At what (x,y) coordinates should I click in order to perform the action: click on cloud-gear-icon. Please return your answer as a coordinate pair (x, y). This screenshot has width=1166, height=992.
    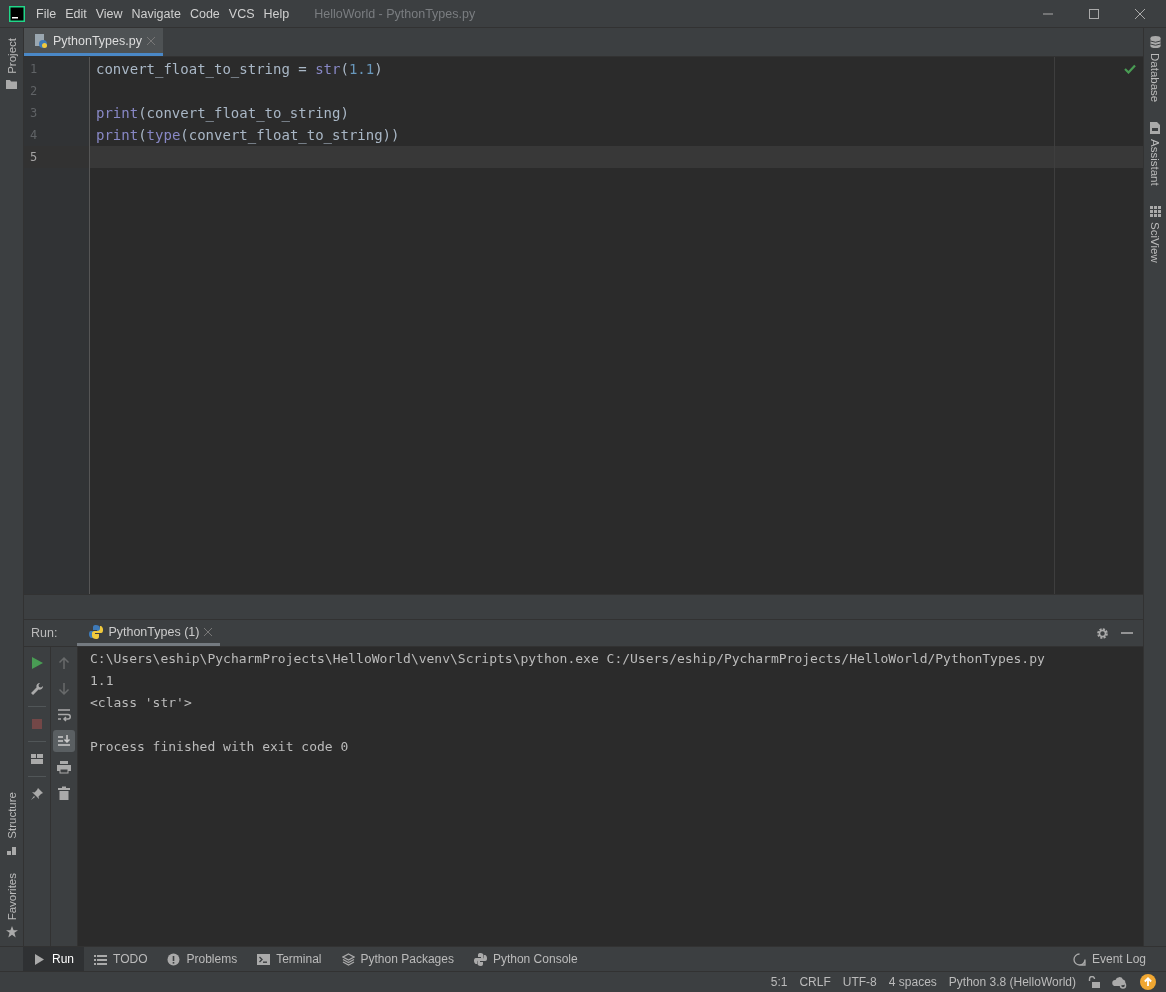
    Looking at the image, I should click on (1120, 982).